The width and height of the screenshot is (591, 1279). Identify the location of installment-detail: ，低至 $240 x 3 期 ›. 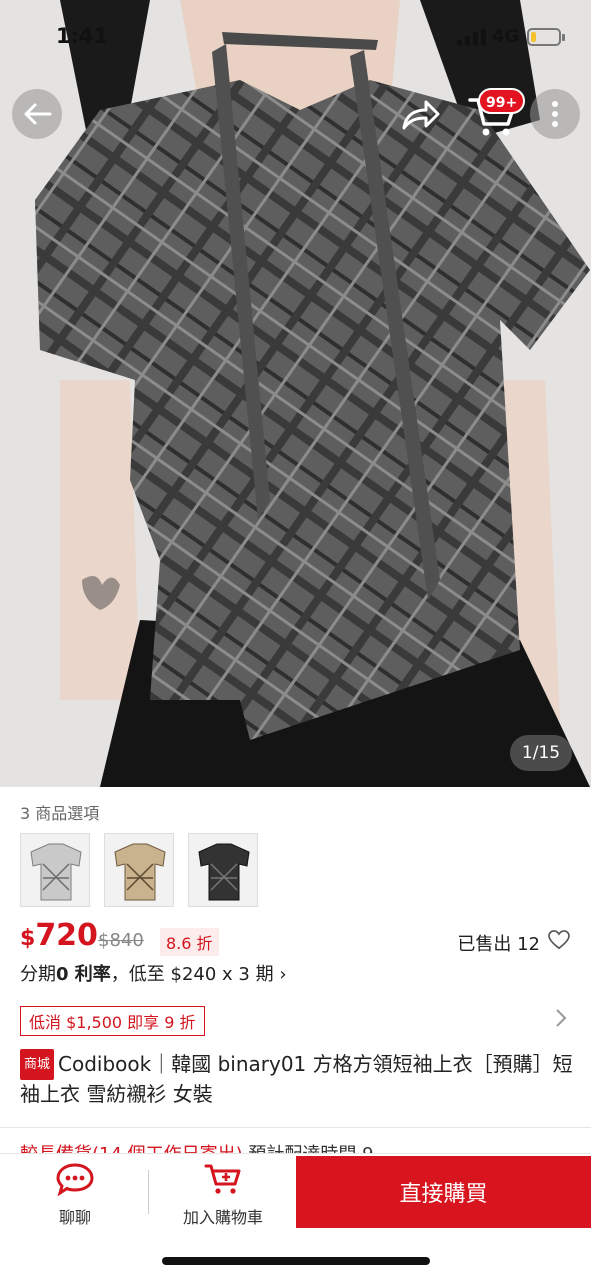
(198, 974).